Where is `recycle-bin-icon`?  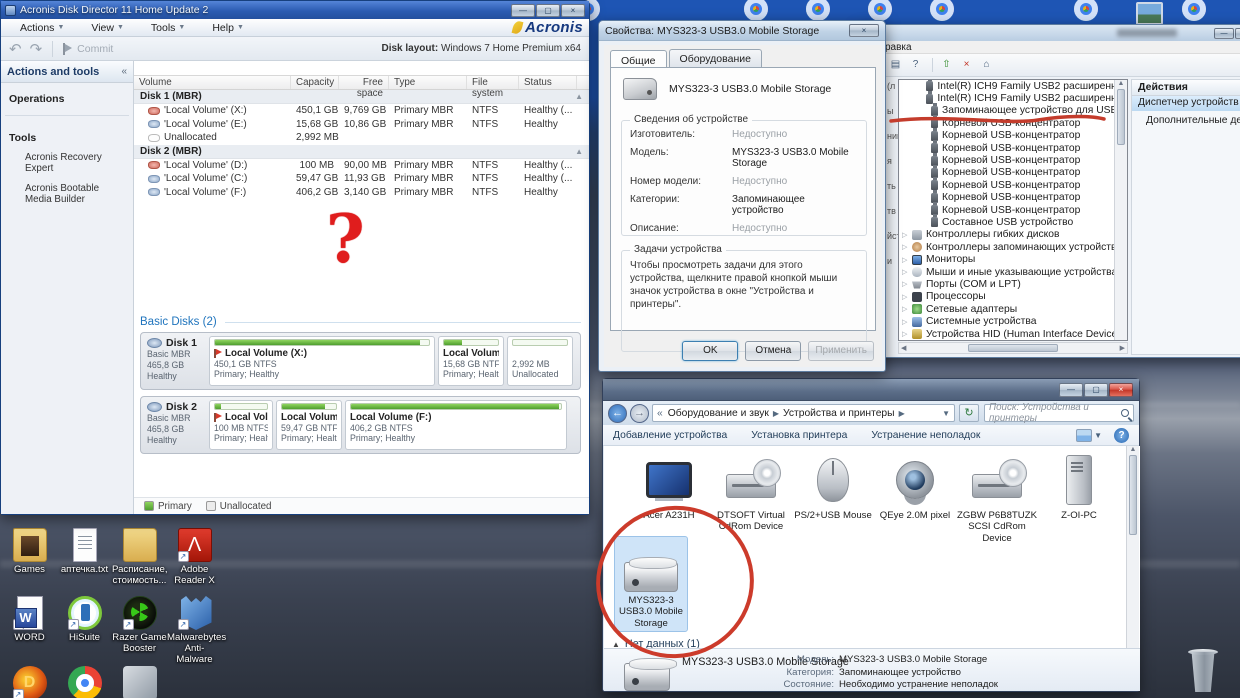
recycle-bin-icon is located at coordinates (1203, 673).